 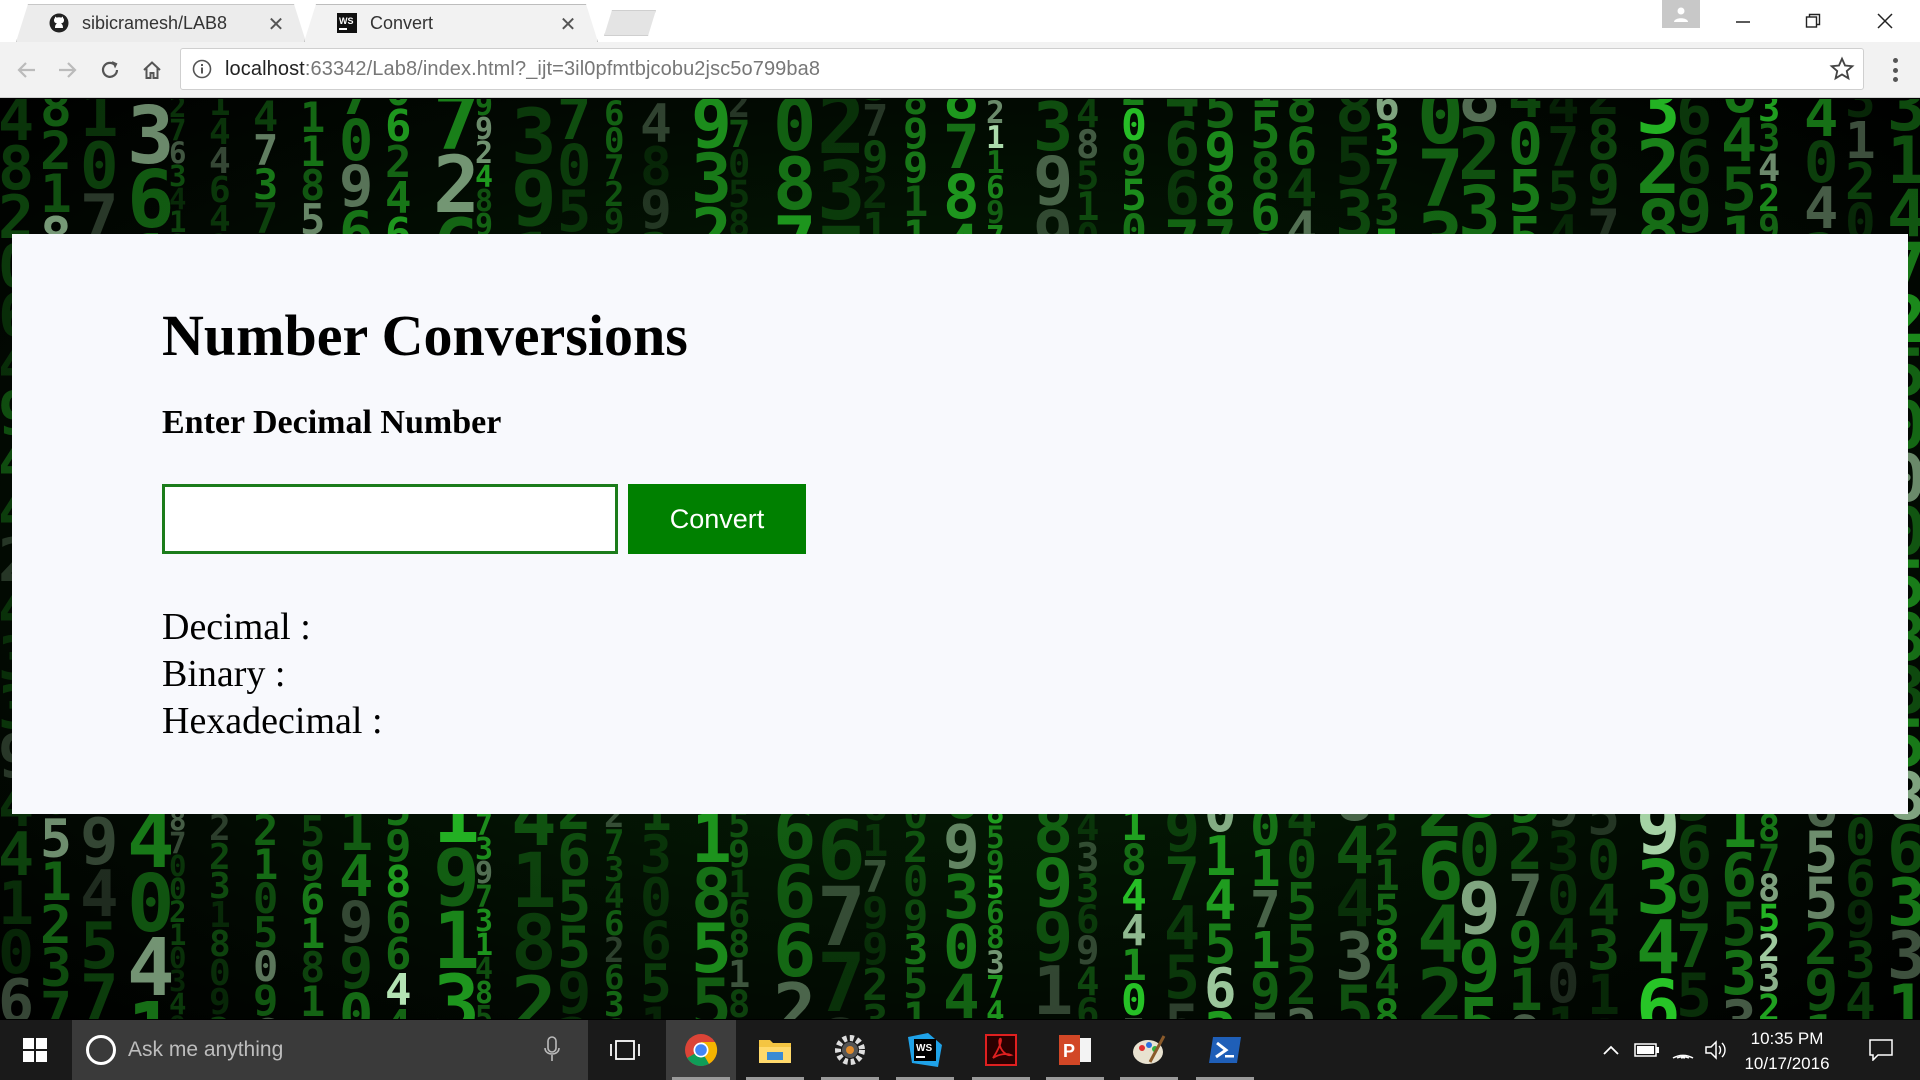 What do you see at coordinates (1149, 1050) in the screenshot?
I see `paint-icon` at bounding box center [1149, 1050].